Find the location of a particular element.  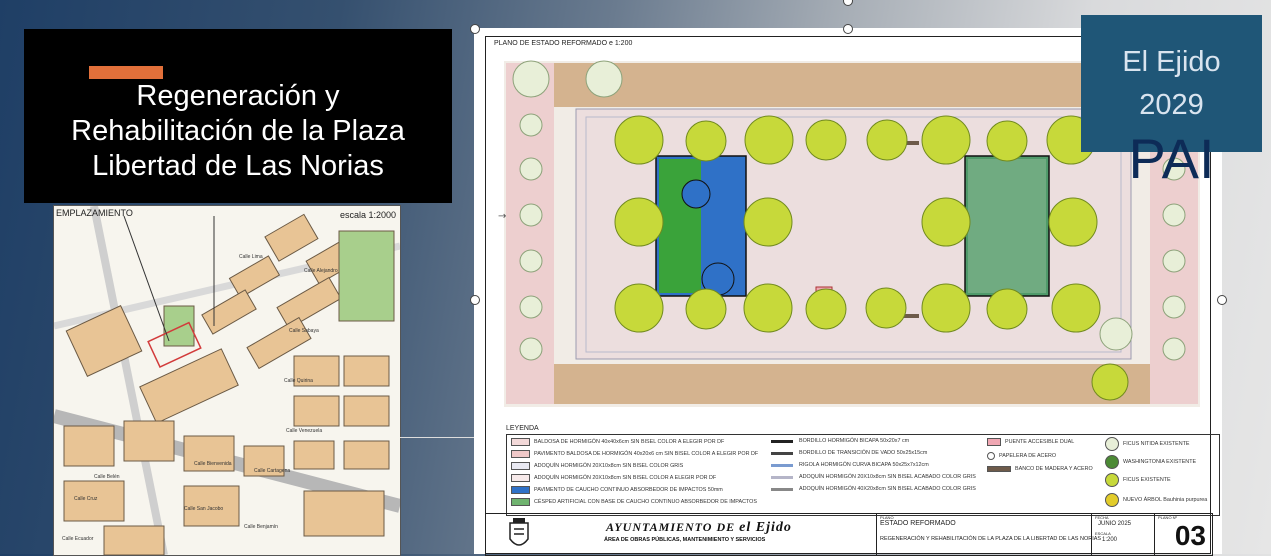

legend-item: PAPELERA DE ACERO is located at coordinates (1021, 456).